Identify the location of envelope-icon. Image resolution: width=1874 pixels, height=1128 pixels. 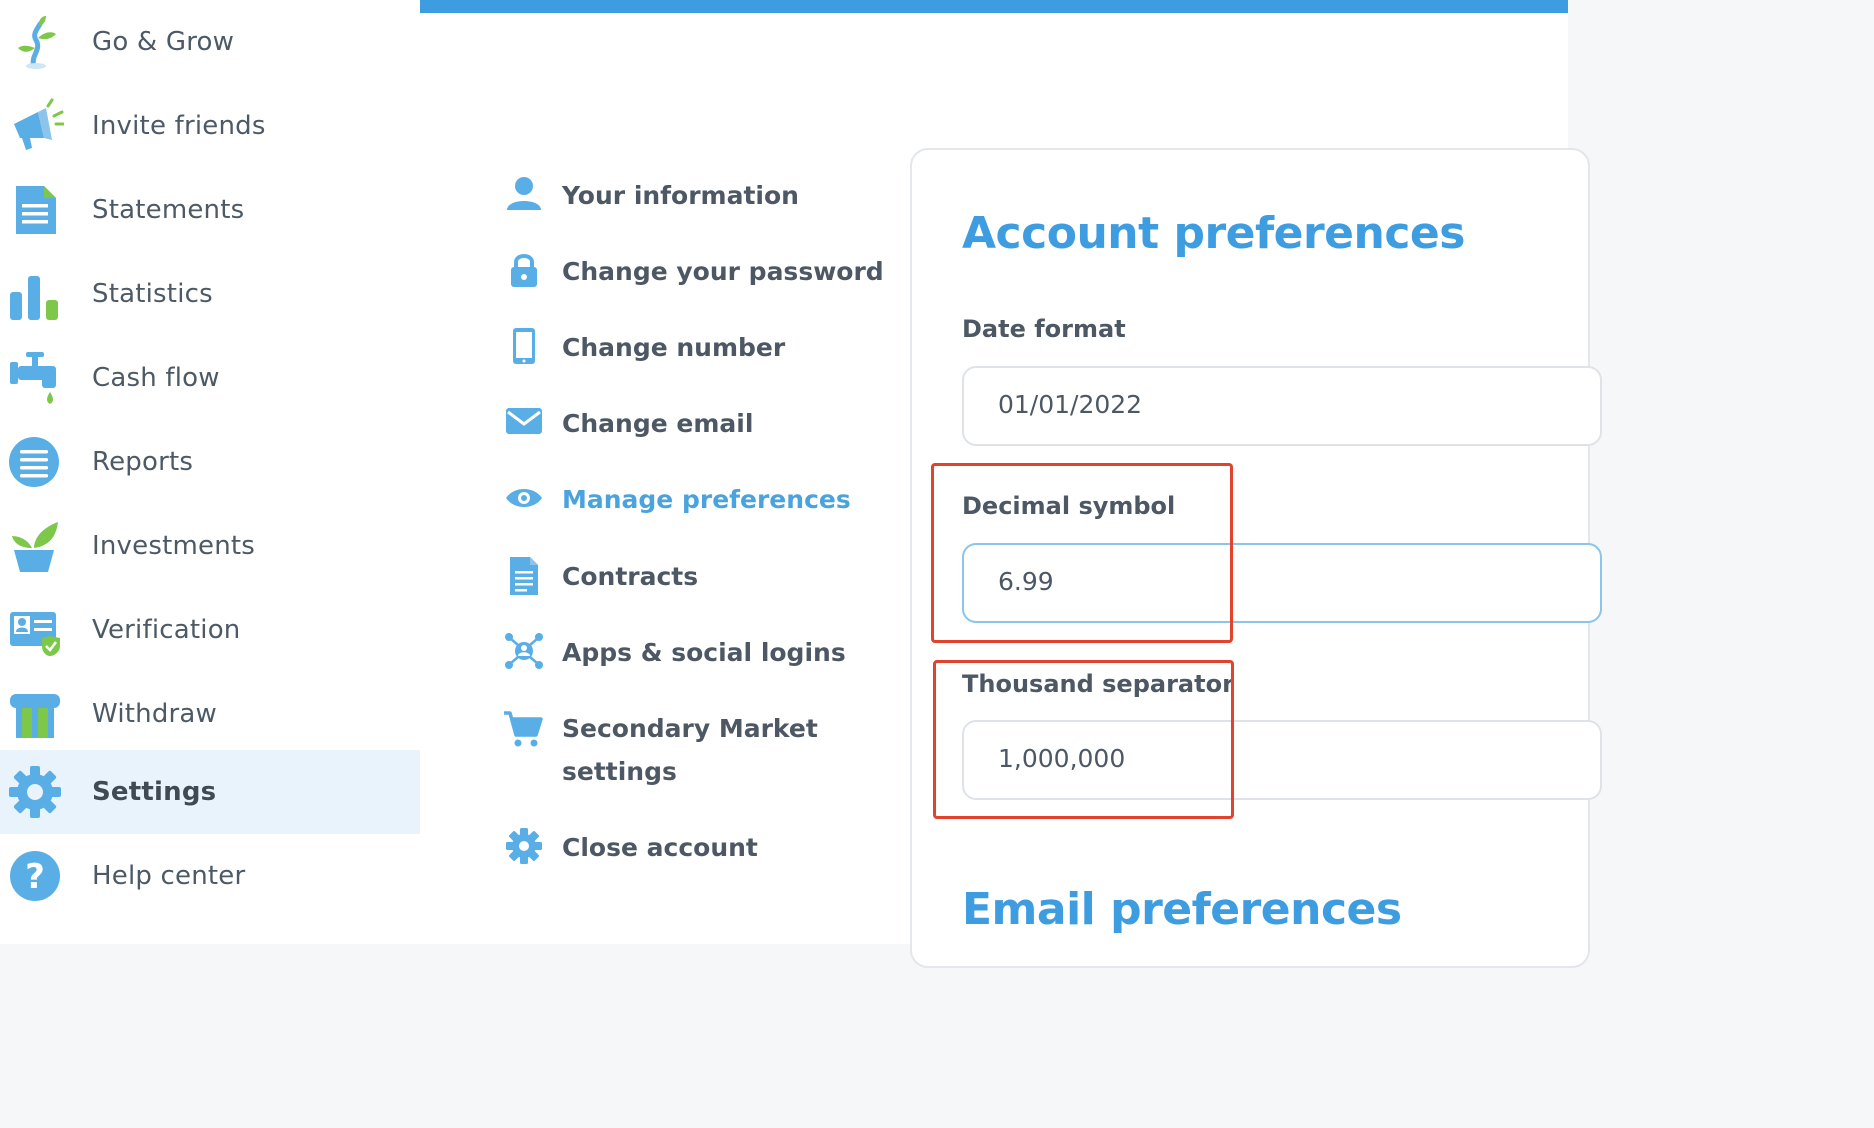
(524, 421).